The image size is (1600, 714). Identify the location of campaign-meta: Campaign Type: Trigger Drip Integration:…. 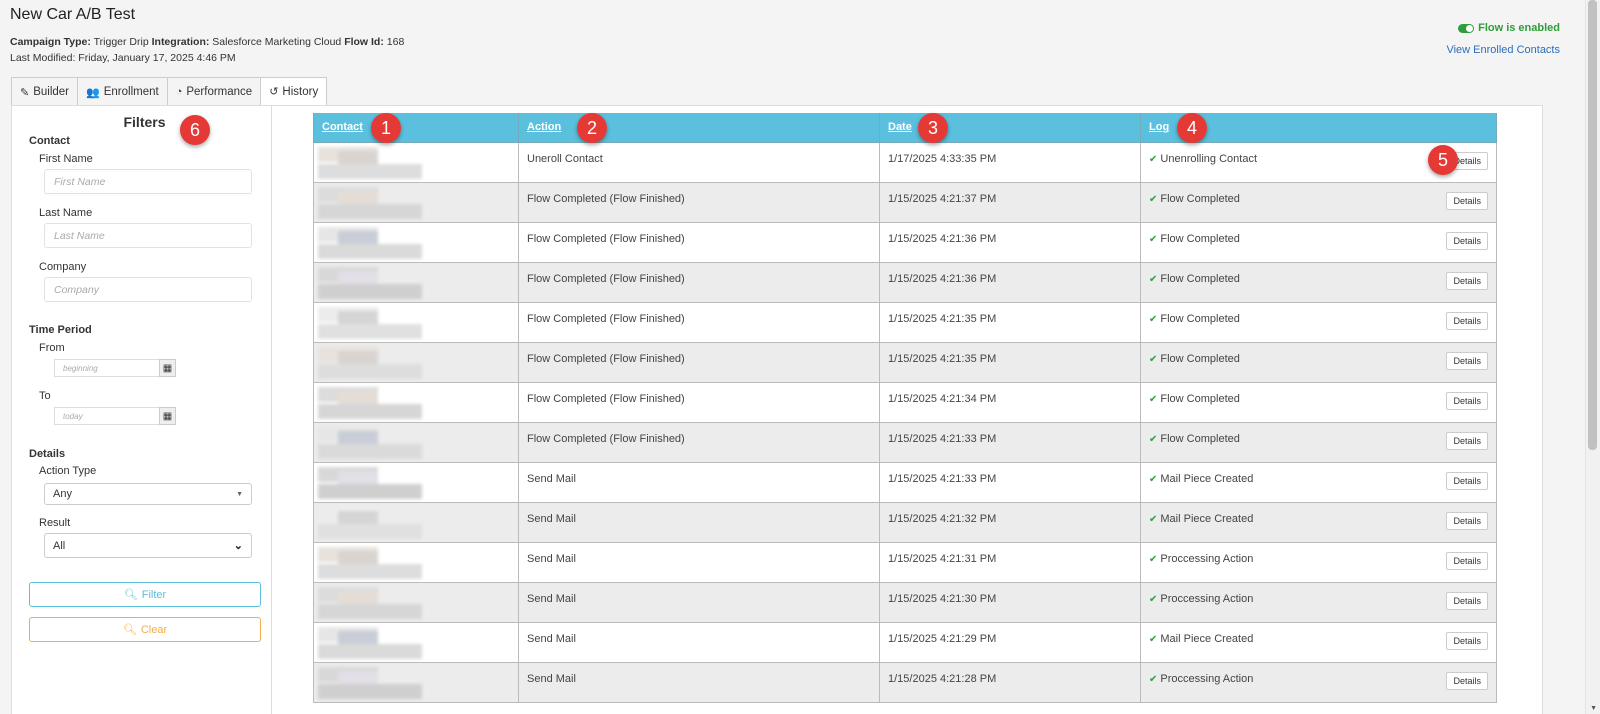
(207, 42).